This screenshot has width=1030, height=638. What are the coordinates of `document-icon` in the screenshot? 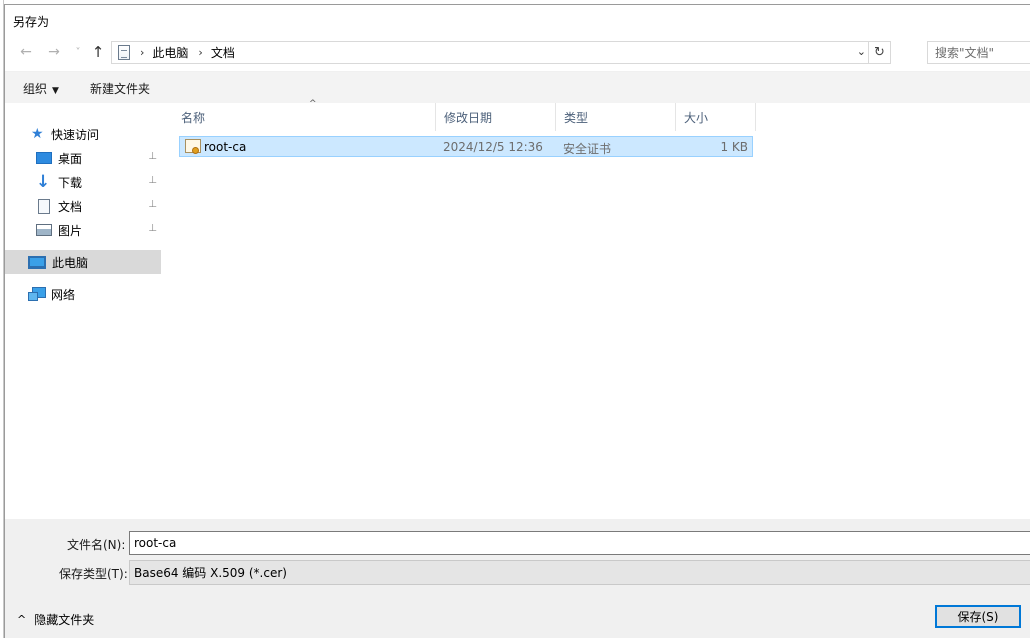 It's located at (44, 206).